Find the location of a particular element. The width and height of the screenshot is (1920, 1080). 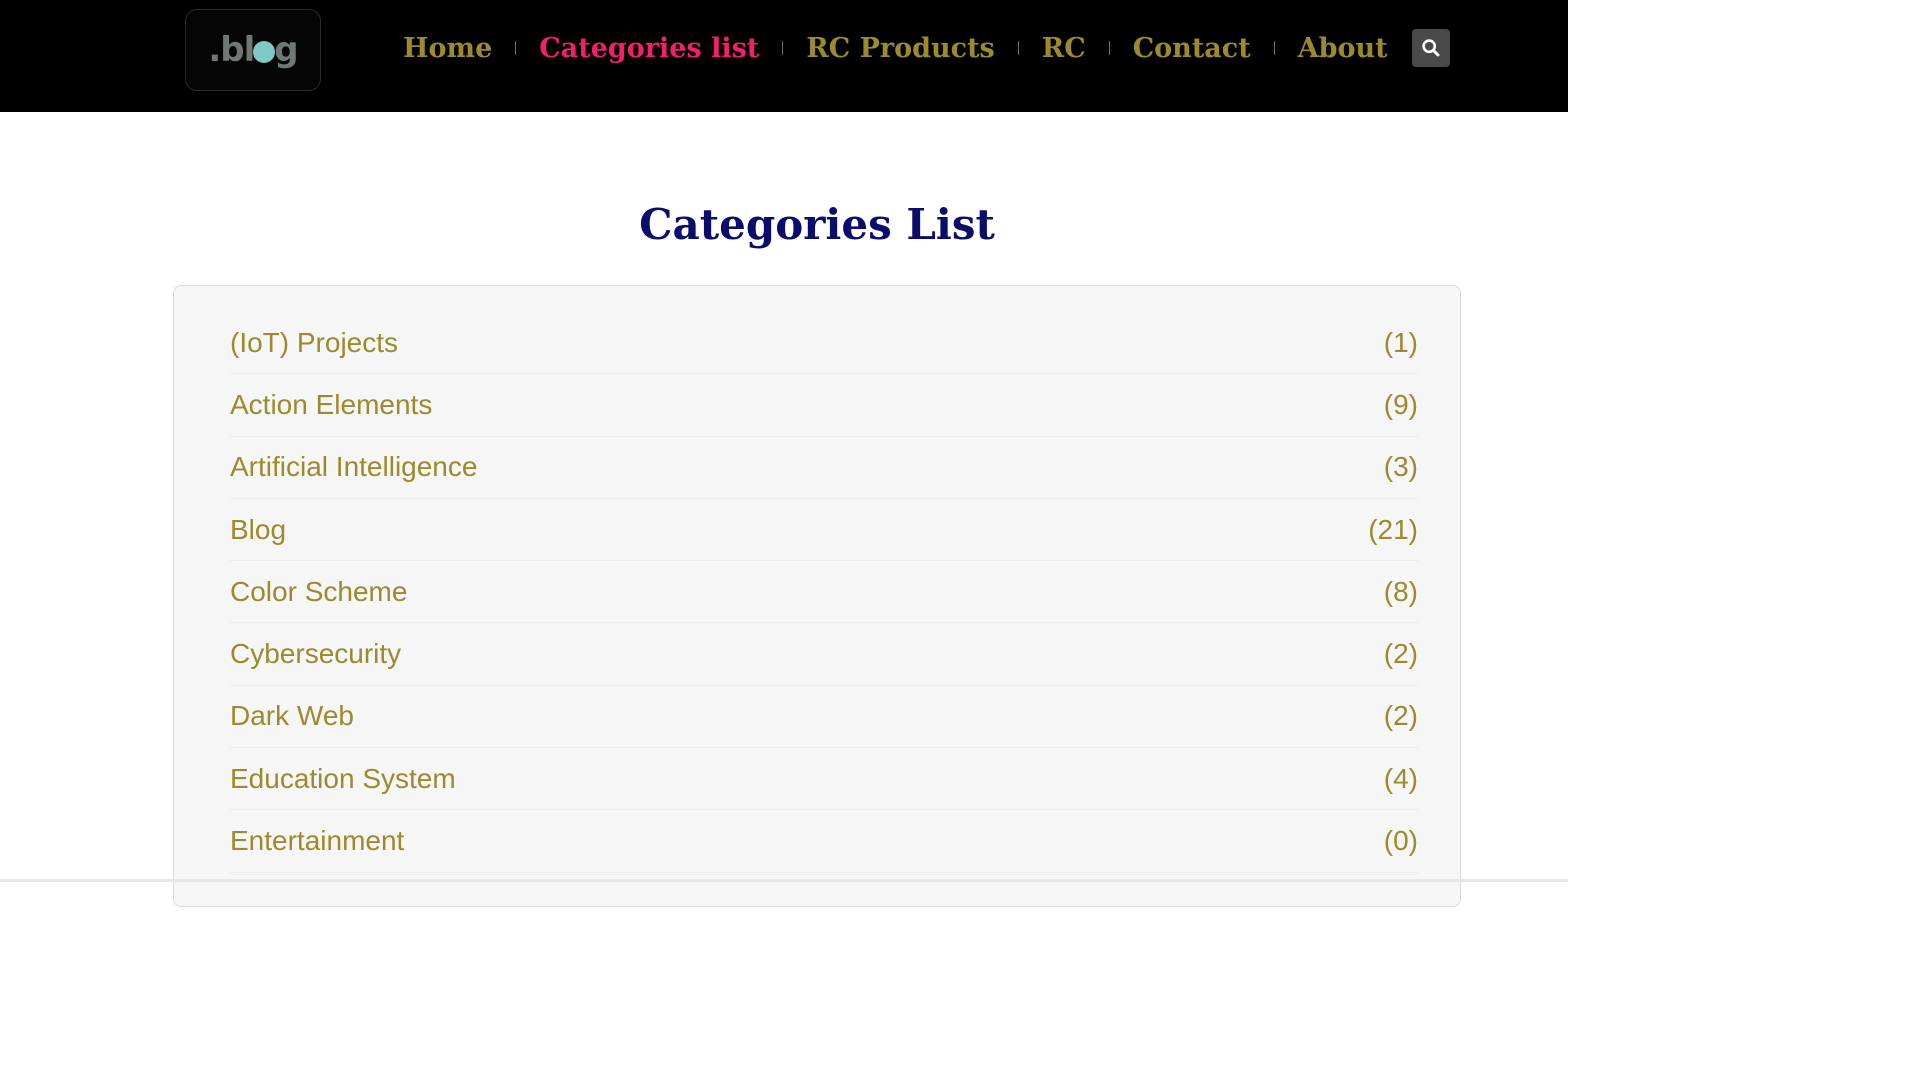

category-item: Cybersecurity (2) is located at coordinates (824, 654).